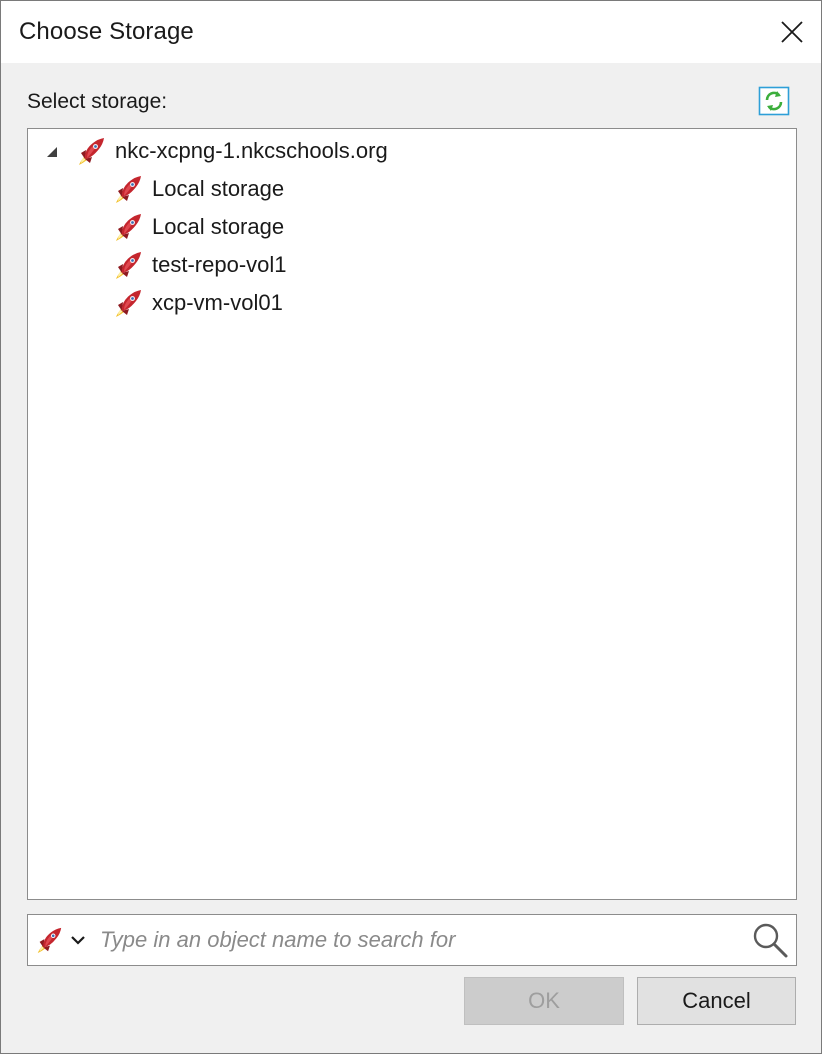 Image resolution: width=822 pixels, height=1054 pixels. I want to click on cancel-button: Cancel, so click(716, 1001).